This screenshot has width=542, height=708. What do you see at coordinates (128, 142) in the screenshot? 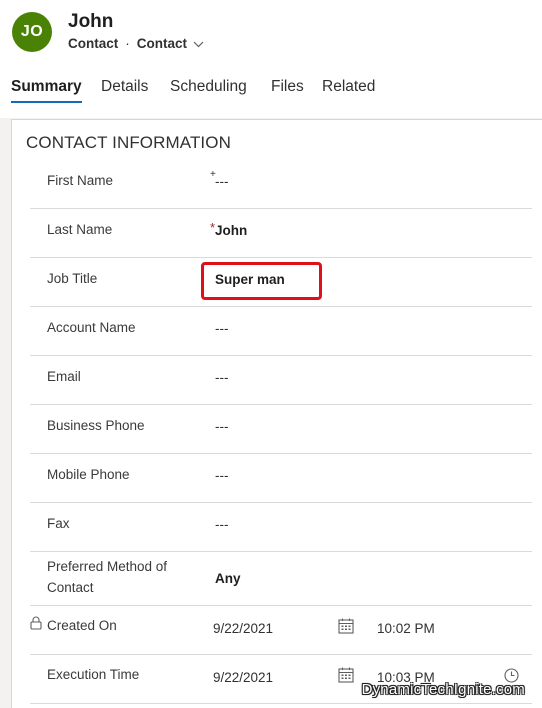
I see `section-title: CONTACT INFORMATION` at bounding box center [128, 142].